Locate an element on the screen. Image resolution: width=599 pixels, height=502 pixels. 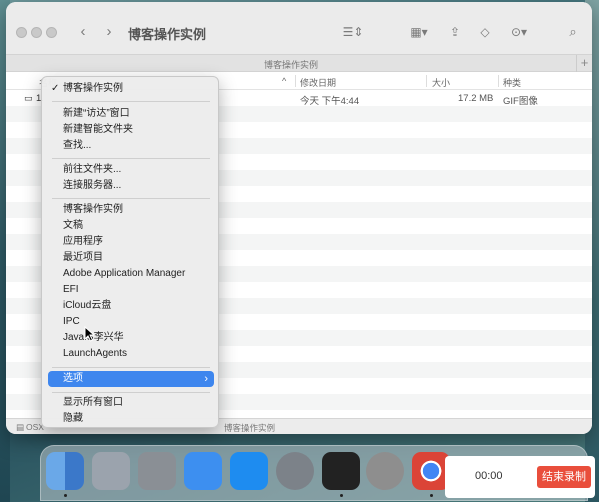
menu-item-new-finder-window: 新建“访达”窗口 is located at coordinates (131, 114).